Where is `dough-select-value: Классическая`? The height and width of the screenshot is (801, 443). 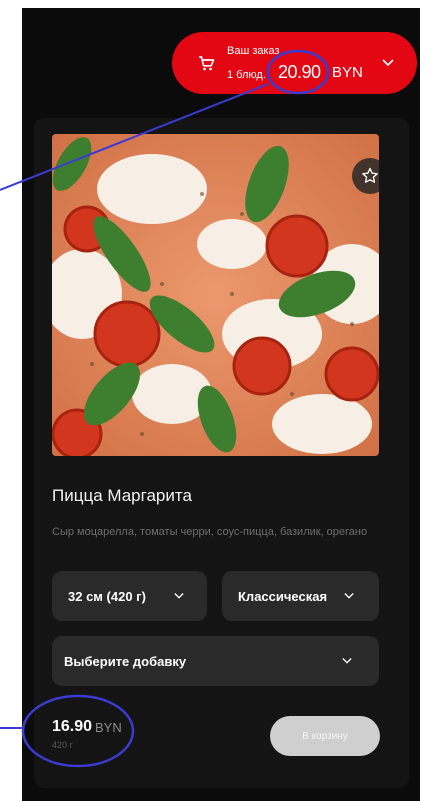
dough-select-value: Классическая is located at coordinates (283, 596).